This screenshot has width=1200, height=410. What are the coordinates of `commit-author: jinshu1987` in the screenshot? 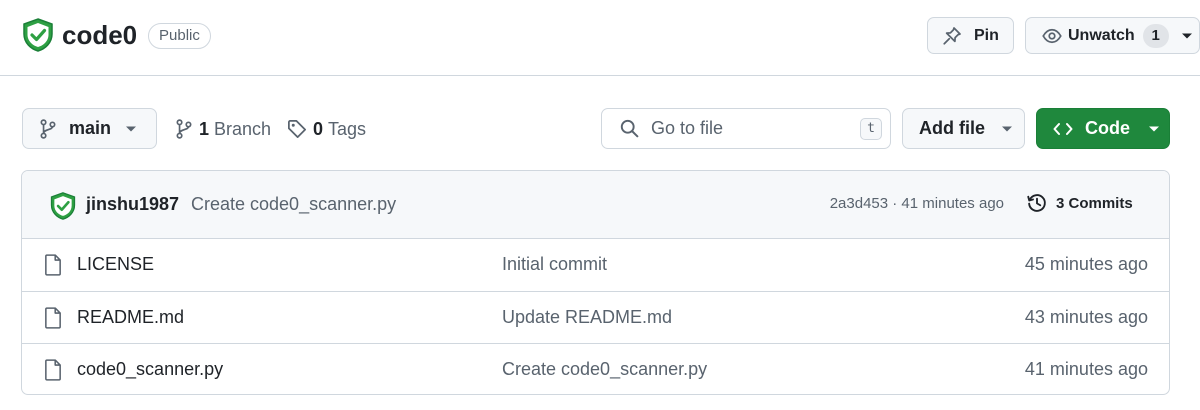 It's located at (132, 204).